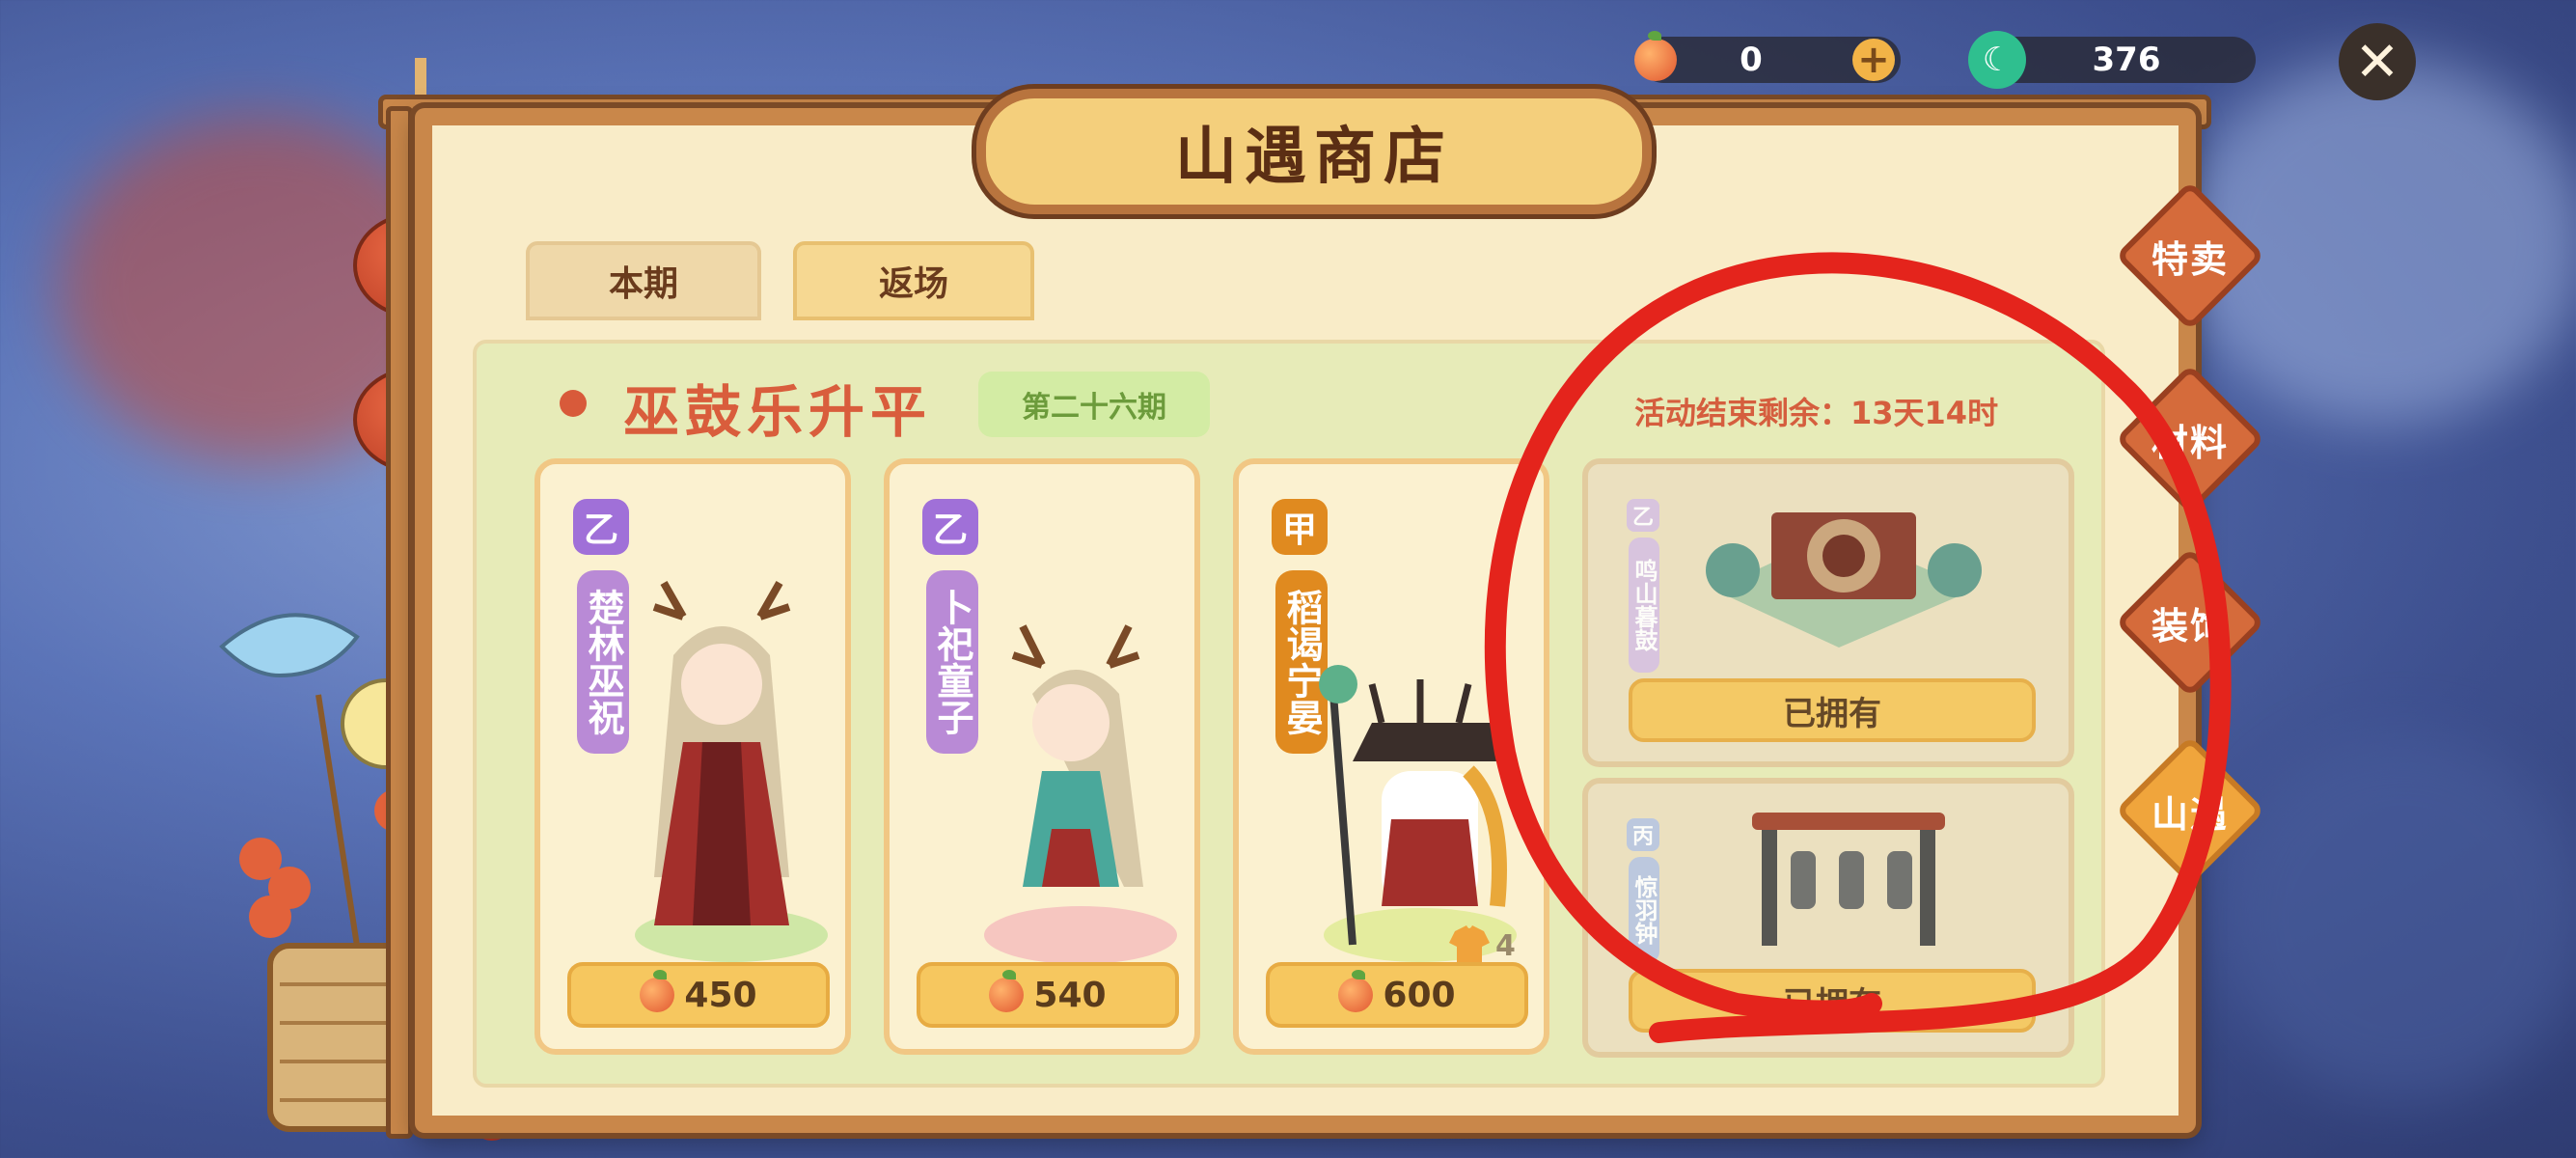 The image size is (2576, 1158). What do you see at coordinates (399, 622) in the screenshot?
I see `frame-post` at bounding box center [399, 622].